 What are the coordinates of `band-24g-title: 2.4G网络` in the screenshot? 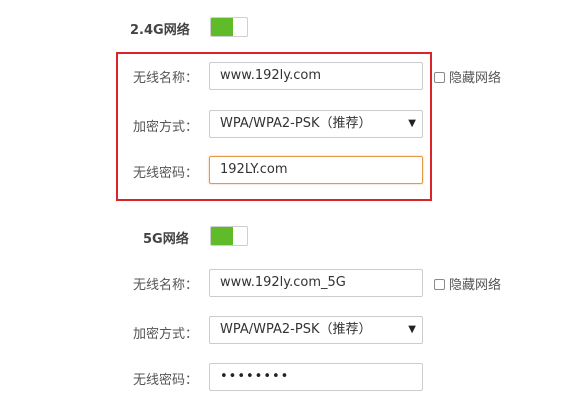 It's located at (160, 30).